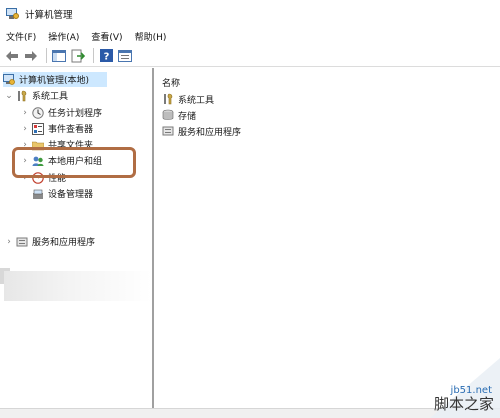 The image size is (500, 418). What do you see at coordinates (187, 116) in the screenshot?
I see `list-item-label: 存储` at bounding box center [187, 116].